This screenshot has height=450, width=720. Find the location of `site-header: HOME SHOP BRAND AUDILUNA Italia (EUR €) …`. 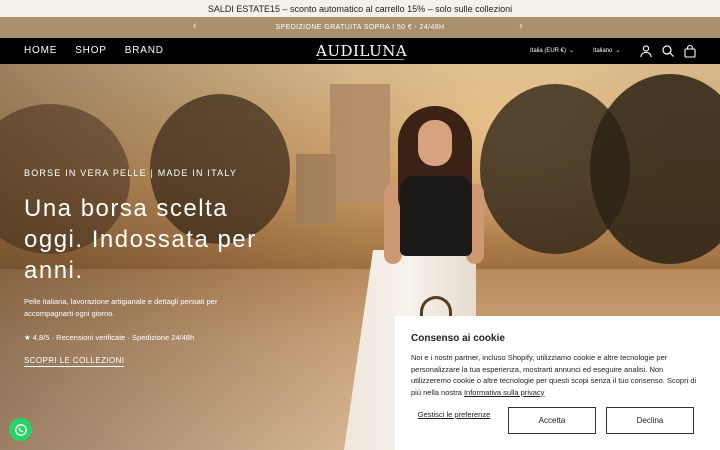

site-header: HOME SHOP BRAND AUDILUNA Italia (EUR €) … is located at coordinates (360, 51).